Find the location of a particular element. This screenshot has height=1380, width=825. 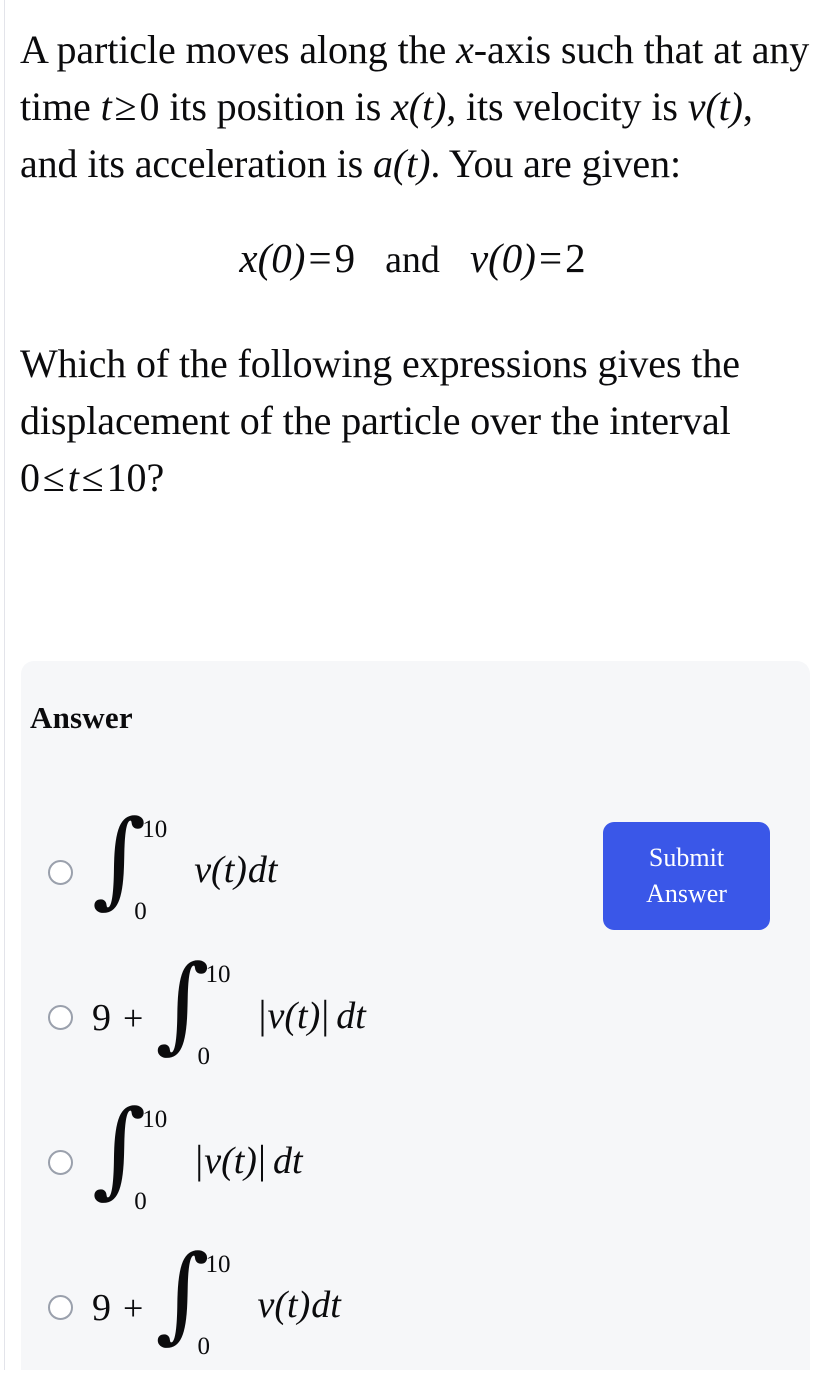

option-4-integrand: v(t)dt is located at coordinates (299, 1305).